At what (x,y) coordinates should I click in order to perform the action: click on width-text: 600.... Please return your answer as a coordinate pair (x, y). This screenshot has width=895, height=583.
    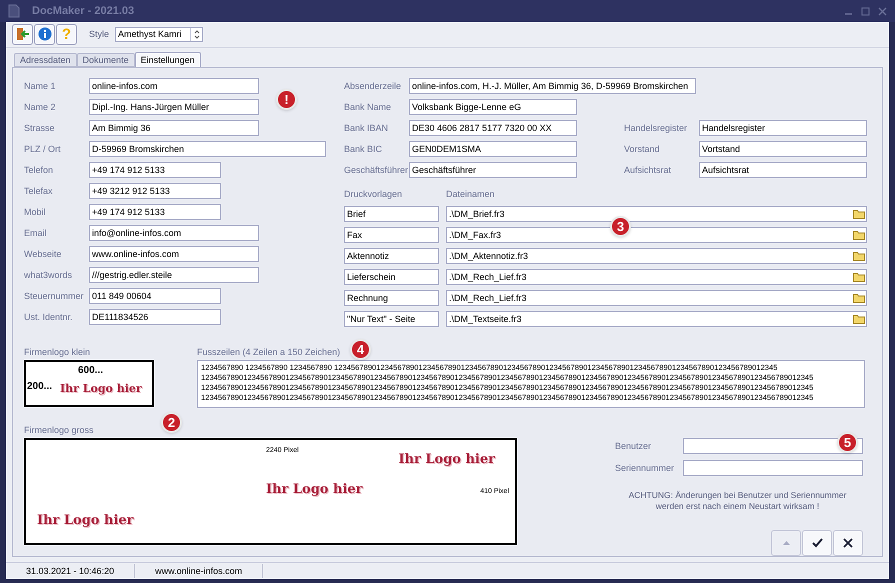
    Looking at the image, I should click on (91, 371).